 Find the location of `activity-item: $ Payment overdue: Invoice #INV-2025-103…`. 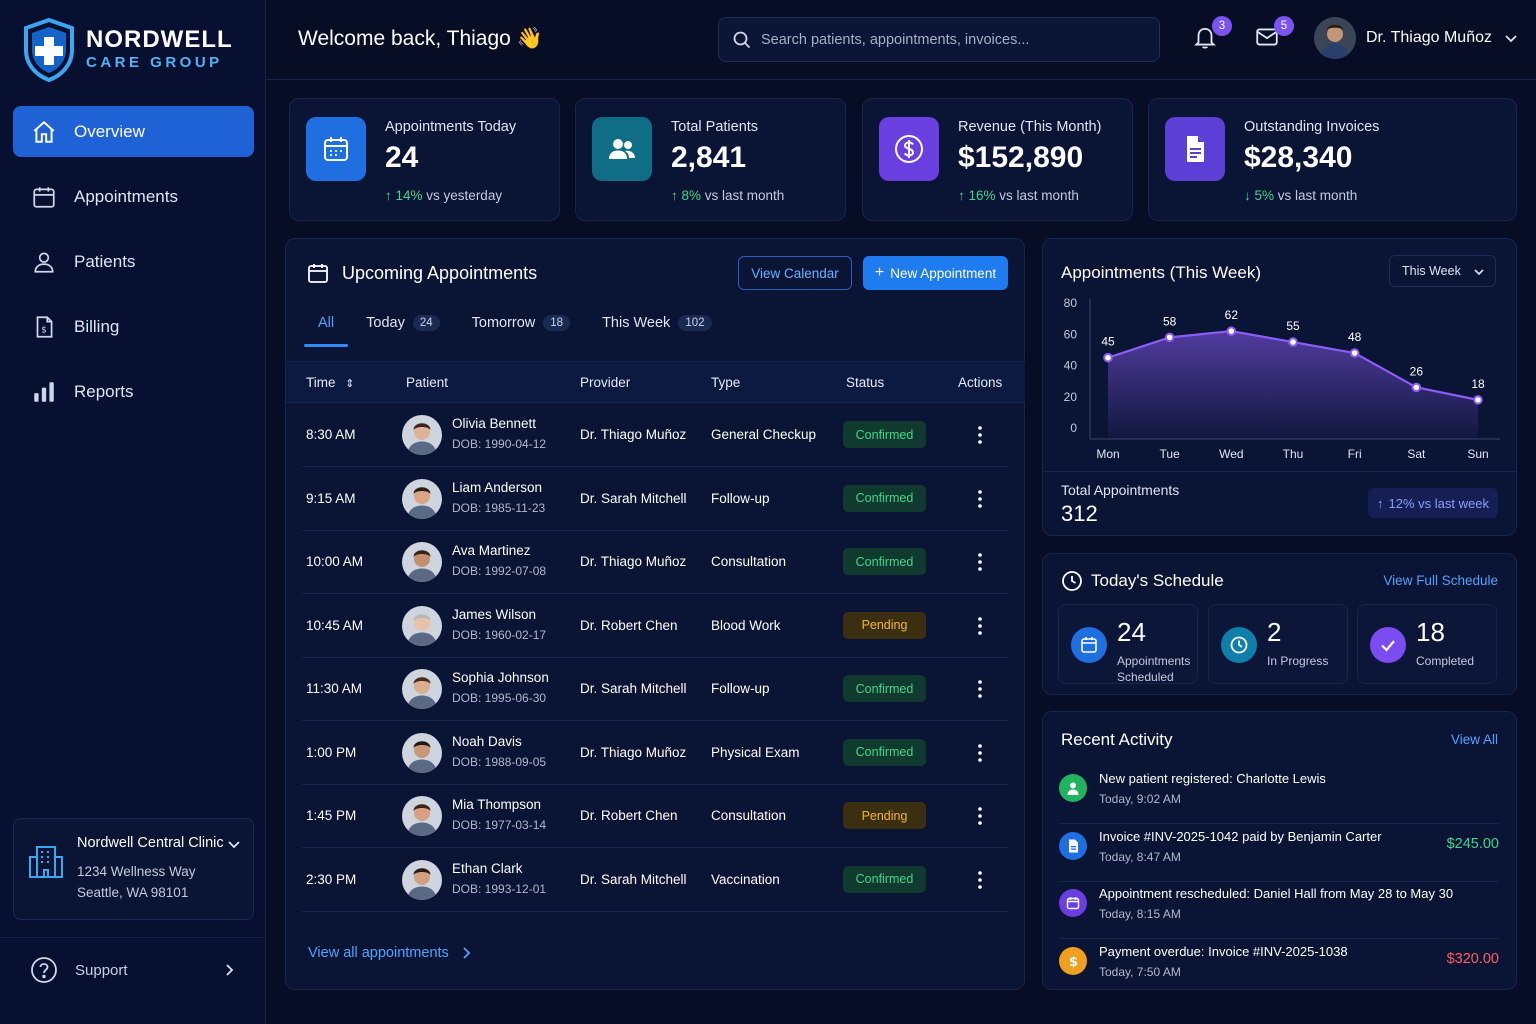

activity-item: $ Payment overdue: Invoice #INV-2025-103… is located at coordinates (1279, 968).